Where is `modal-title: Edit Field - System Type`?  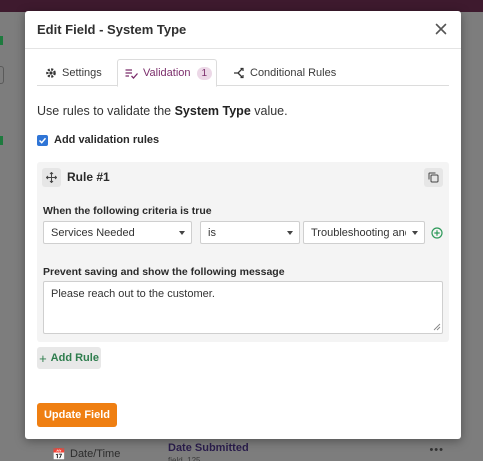
modal-title: Edit Field - System Type is located at coordinates (112, 29).